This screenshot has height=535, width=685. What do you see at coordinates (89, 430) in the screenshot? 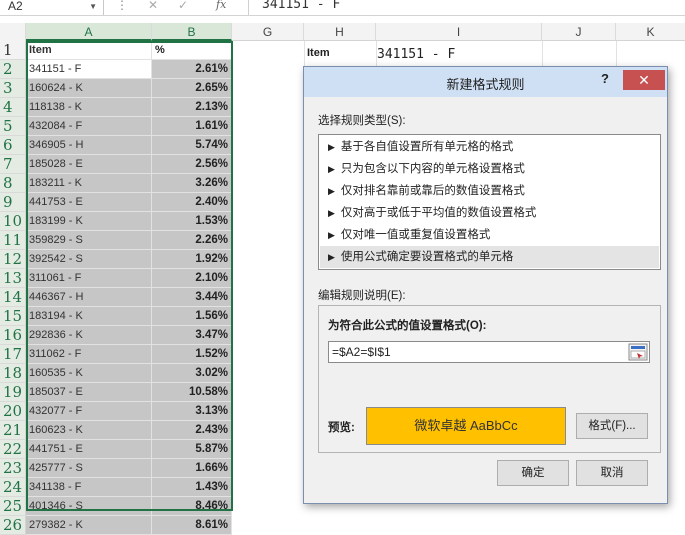
I see `item-cell: 160623 - K` at bounding box center [89, 430].